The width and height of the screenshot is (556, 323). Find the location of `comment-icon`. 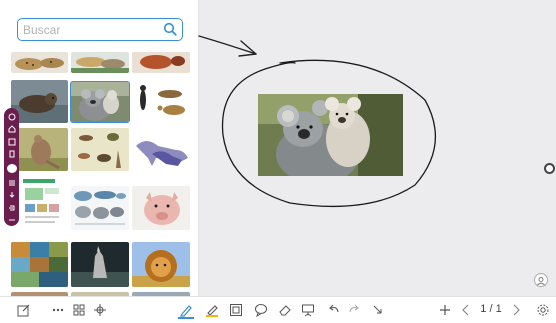

comment-icon is located at coordinates (261, 310).